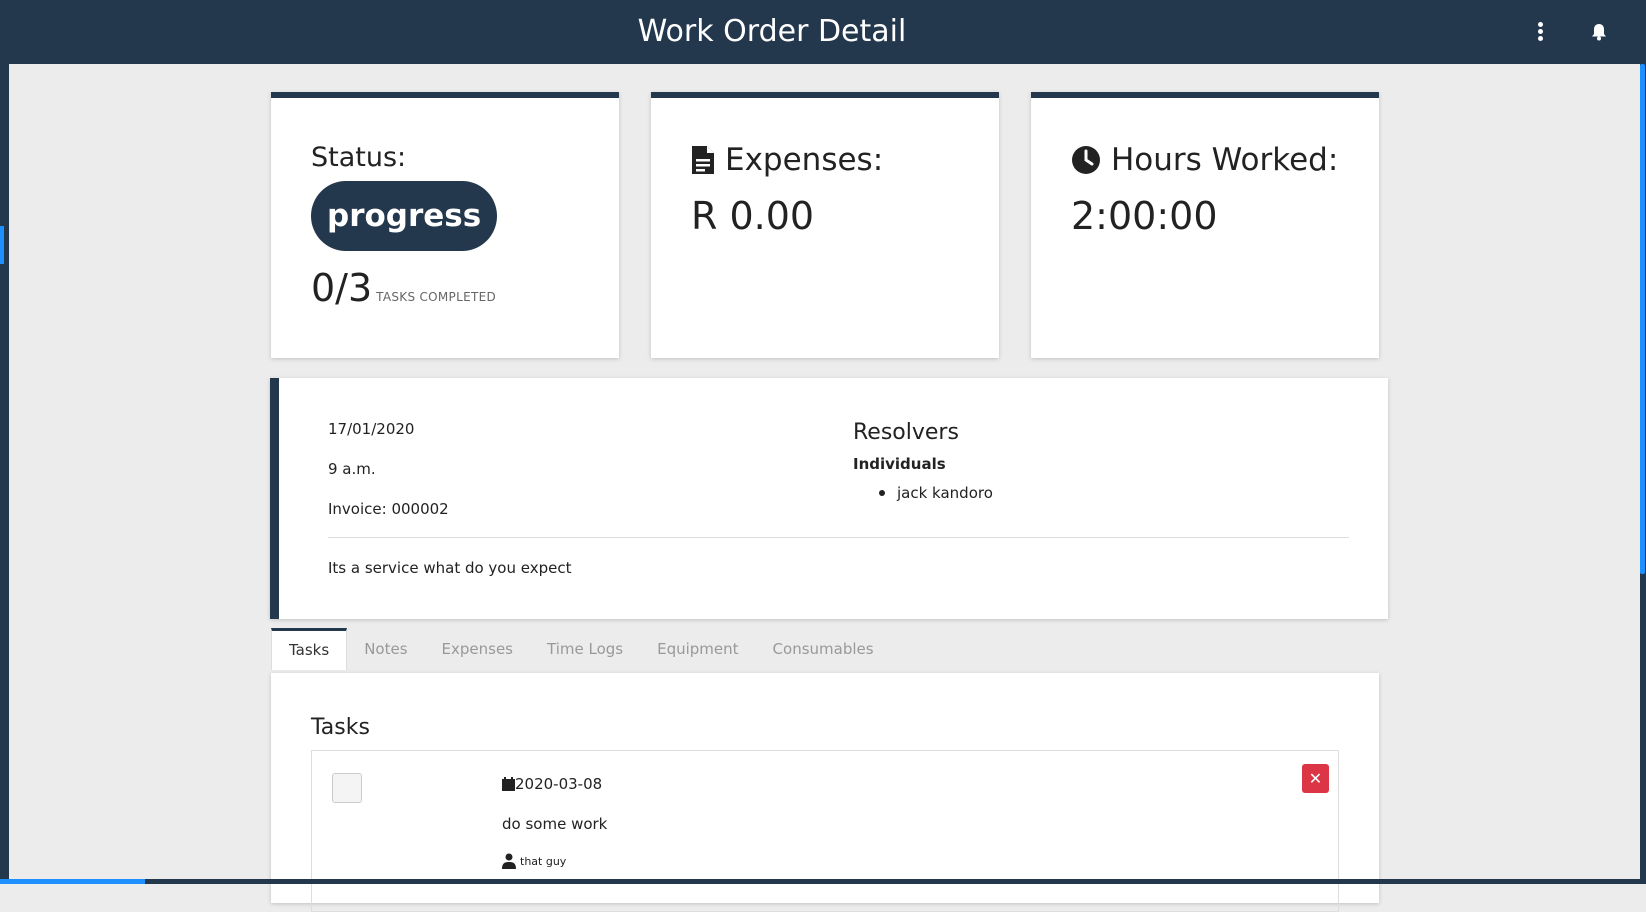  I want to click on top-bar: Work Order Detail, so click(823, 32).